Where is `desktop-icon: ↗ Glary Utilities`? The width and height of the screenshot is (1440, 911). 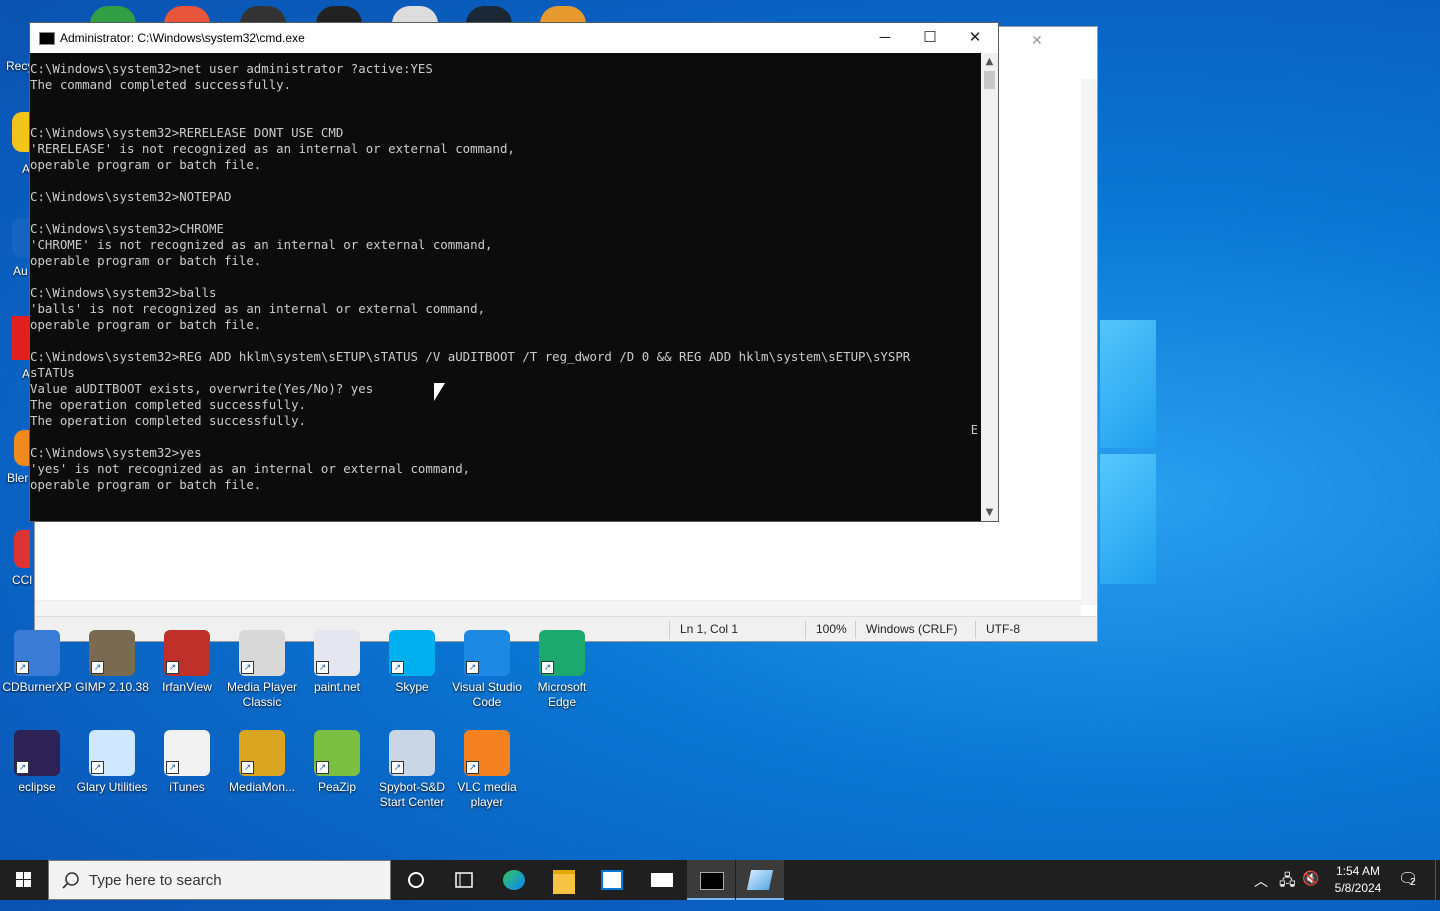 desktop-icon: ↗ Glary Utilities is located at coordinates (112, 762).